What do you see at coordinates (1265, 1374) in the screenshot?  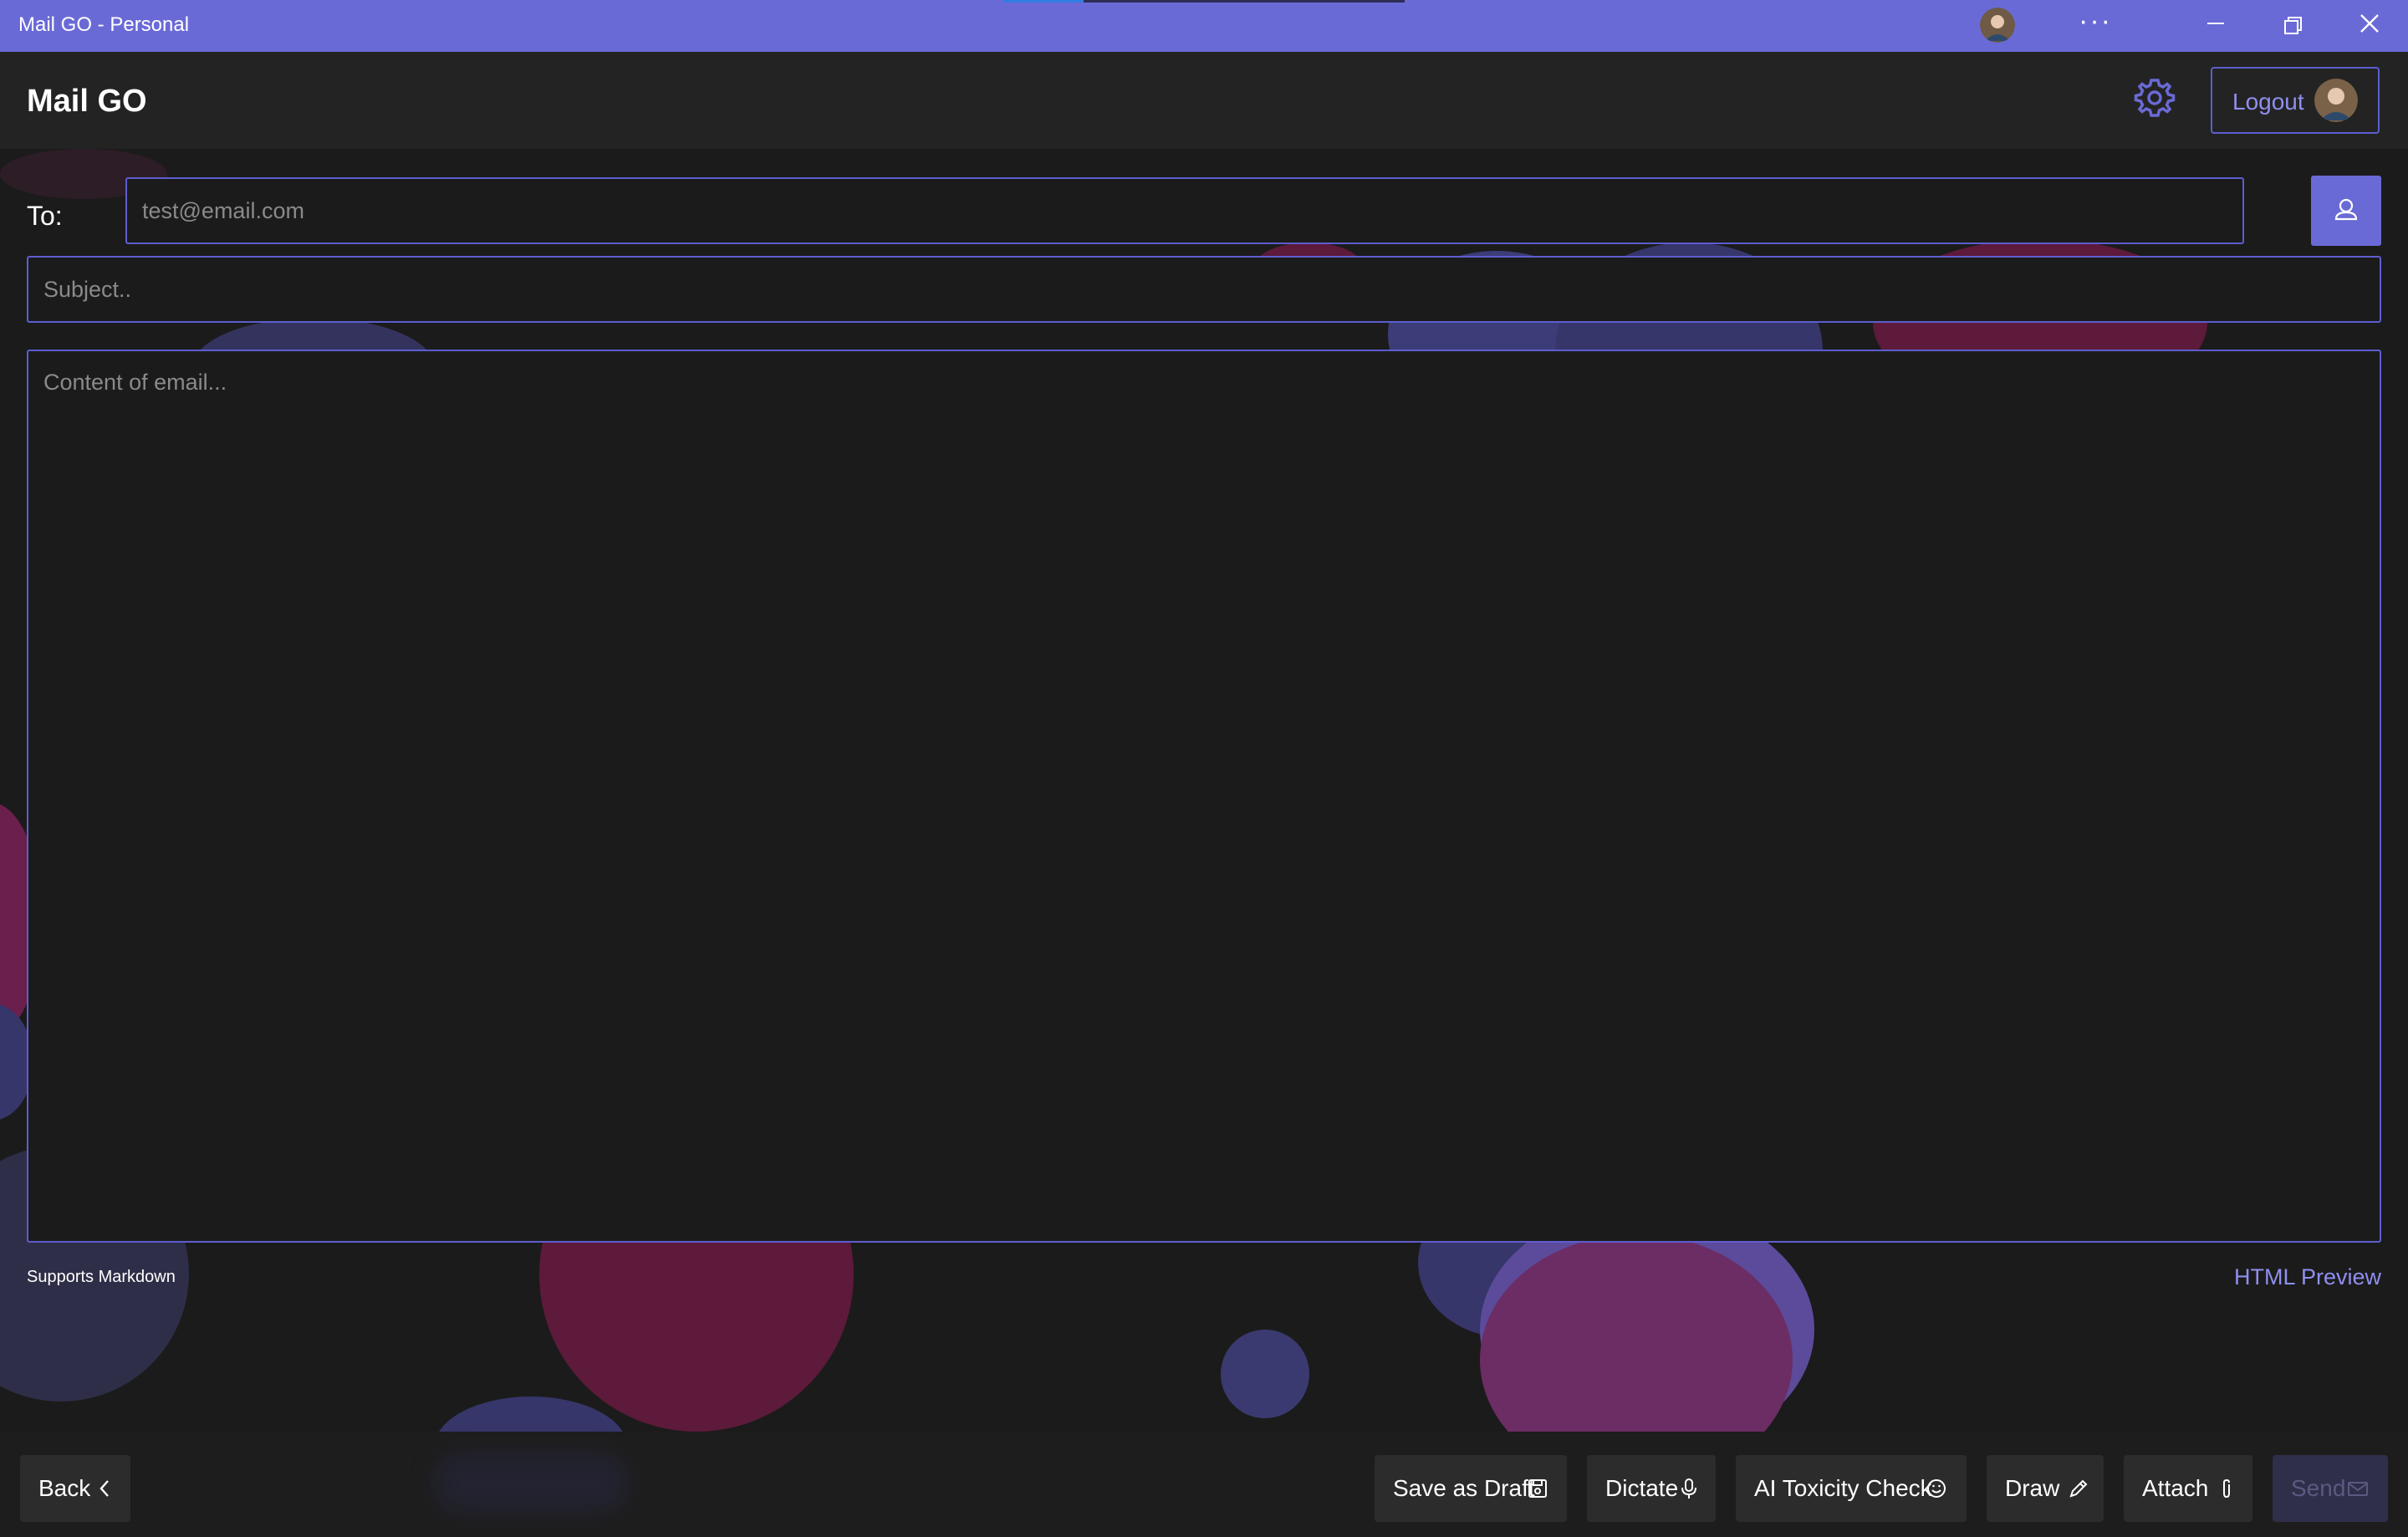 I see `bg-bubble` at bounding box center [1265, 1374].